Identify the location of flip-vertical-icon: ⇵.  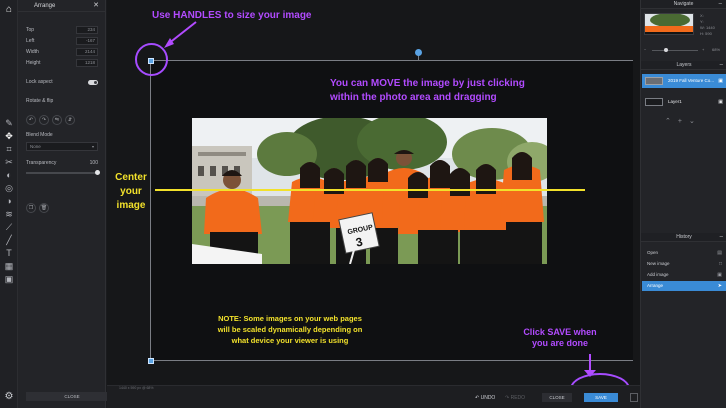
(70, 120).